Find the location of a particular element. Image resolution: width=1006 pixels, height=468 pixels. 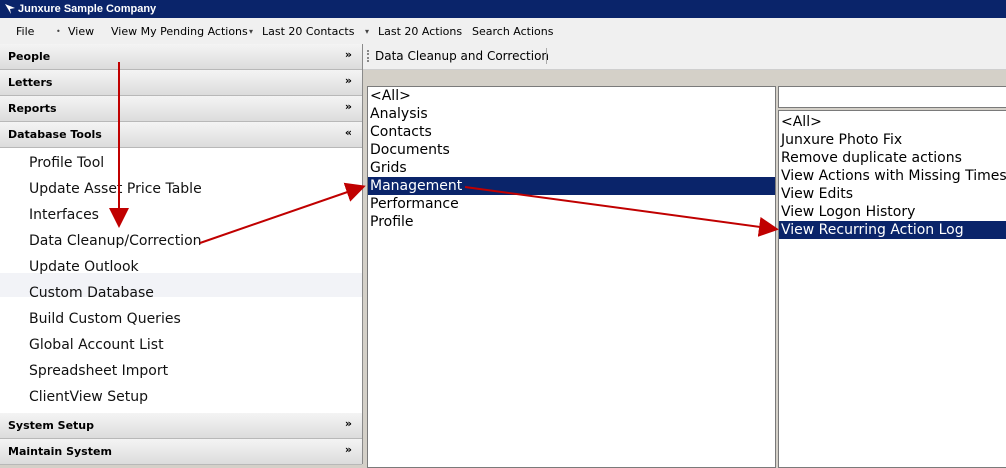

toolbar-grip-icon is located at coordinates (369, 56).